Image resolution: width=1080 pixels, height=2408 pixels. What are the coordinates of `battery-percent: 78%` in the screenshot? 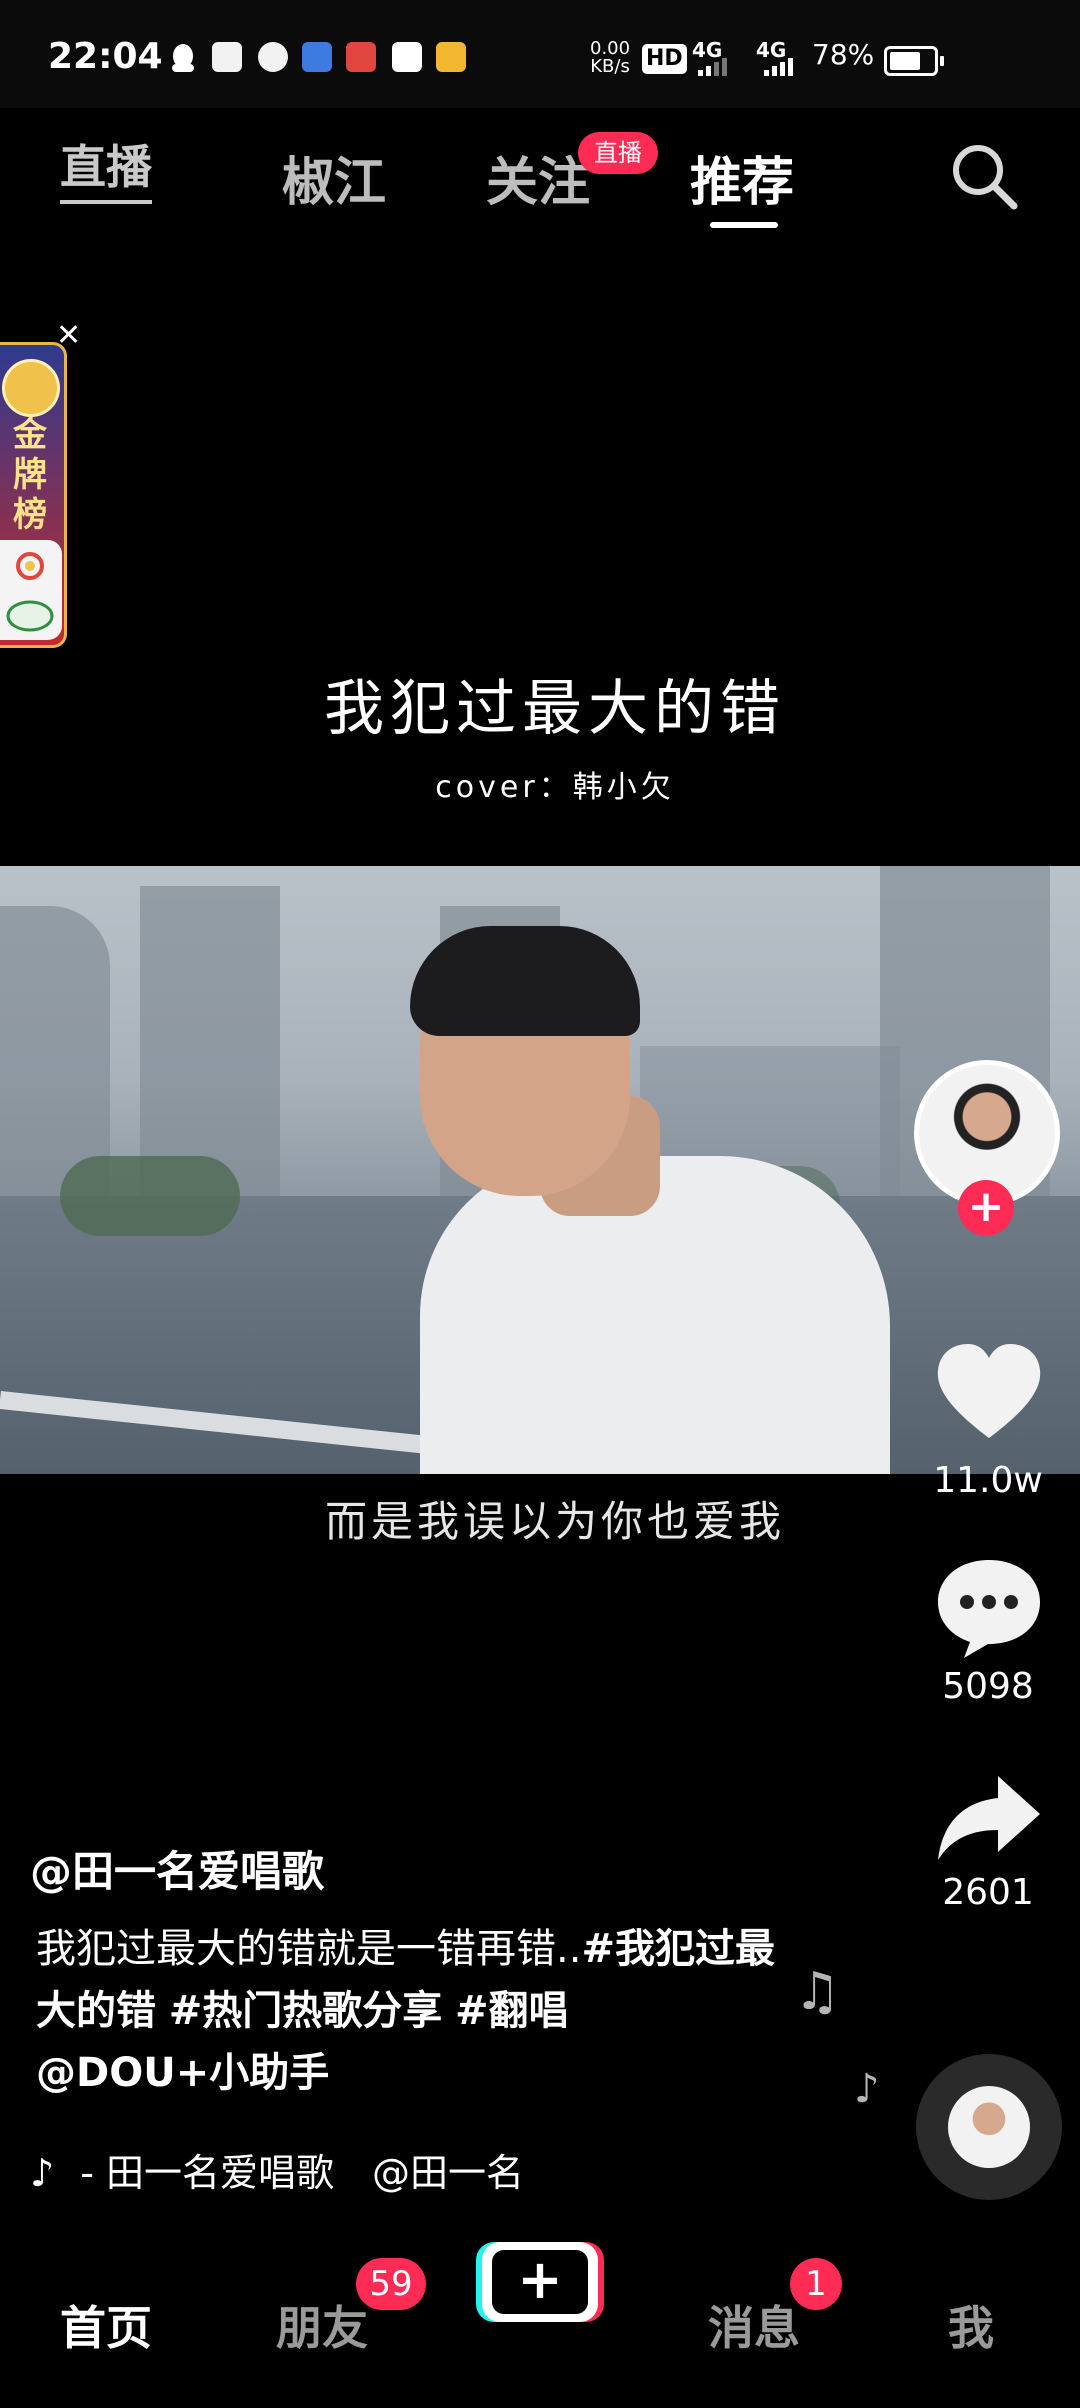 It's located at (843, 54).